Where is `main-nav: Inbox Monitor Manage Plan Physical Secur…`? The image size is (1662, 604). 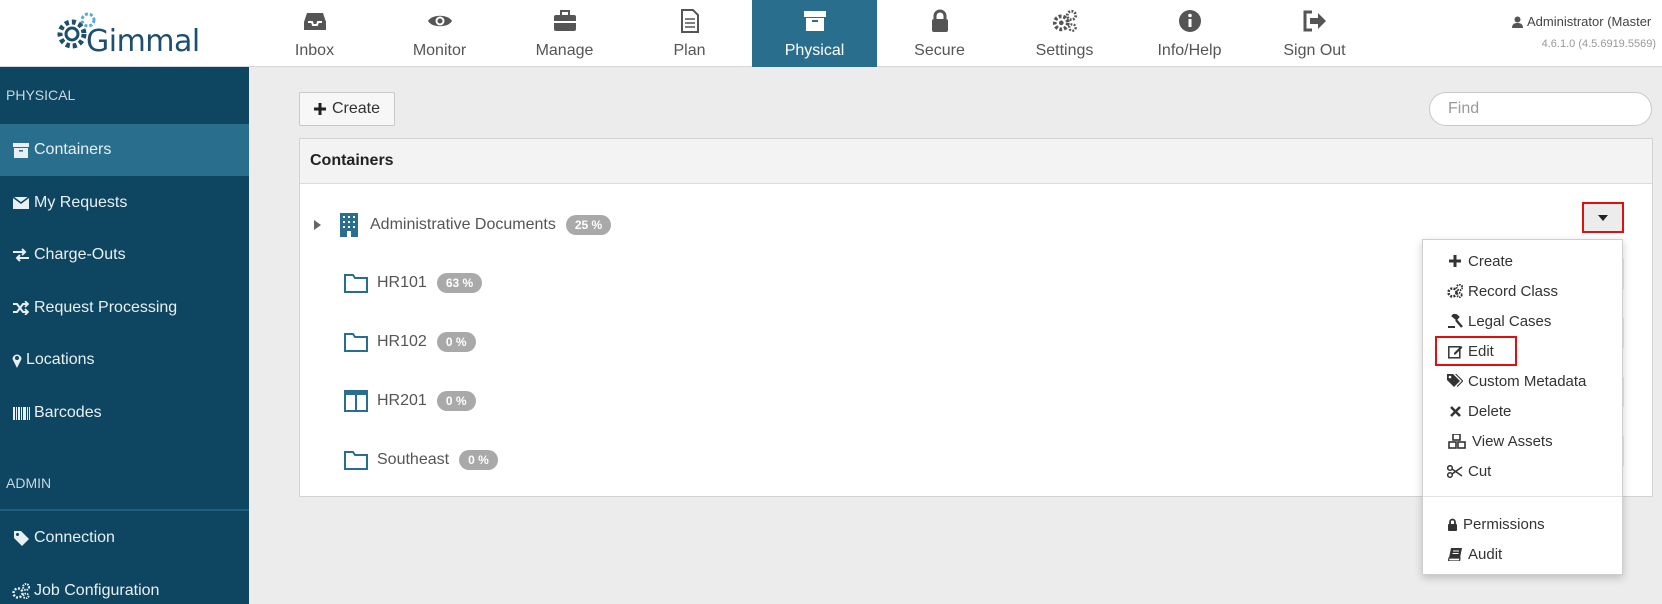 main-nav: Inbox Monitor Manage Plan Physical Secur… is located at coordinates (814, 33).